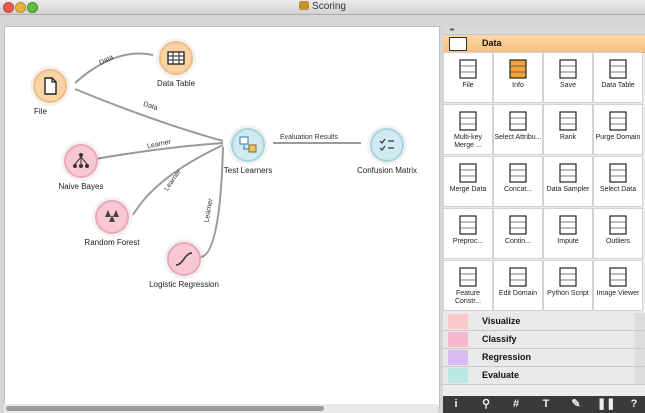 This screenshot has height=413, width=645. Describe the element at coordinates (518, 85) in the screenshot. I see `widget-tile-label: Info` at that location.